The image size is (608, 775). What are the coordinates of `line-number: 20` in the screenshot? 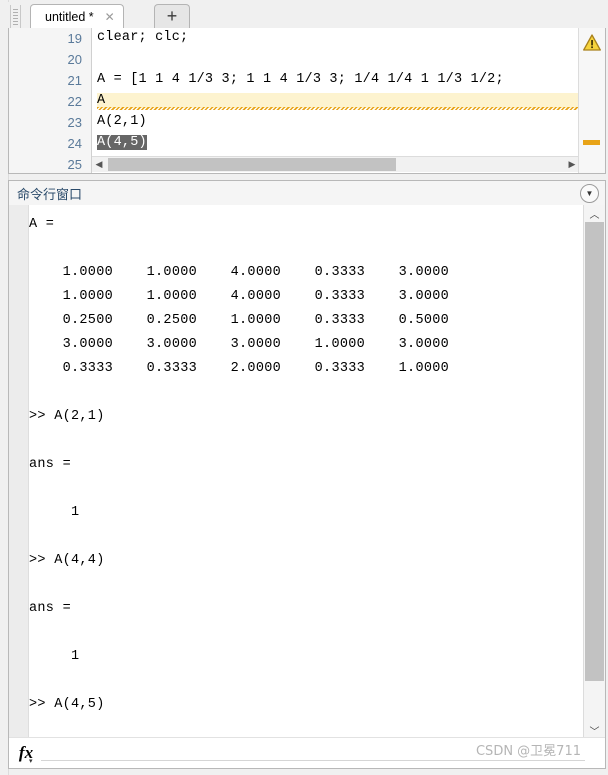 It's located at (74, 59).